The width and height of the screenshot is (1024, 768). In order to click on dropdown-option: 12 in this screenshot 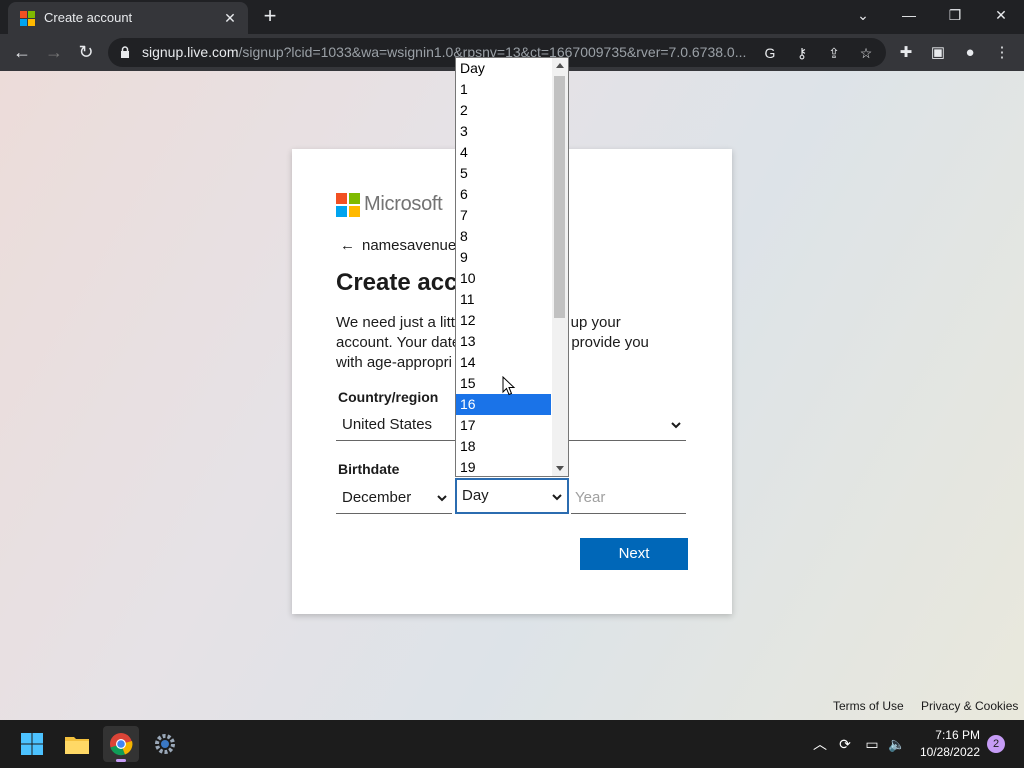, I will do `click(503, 320)`.